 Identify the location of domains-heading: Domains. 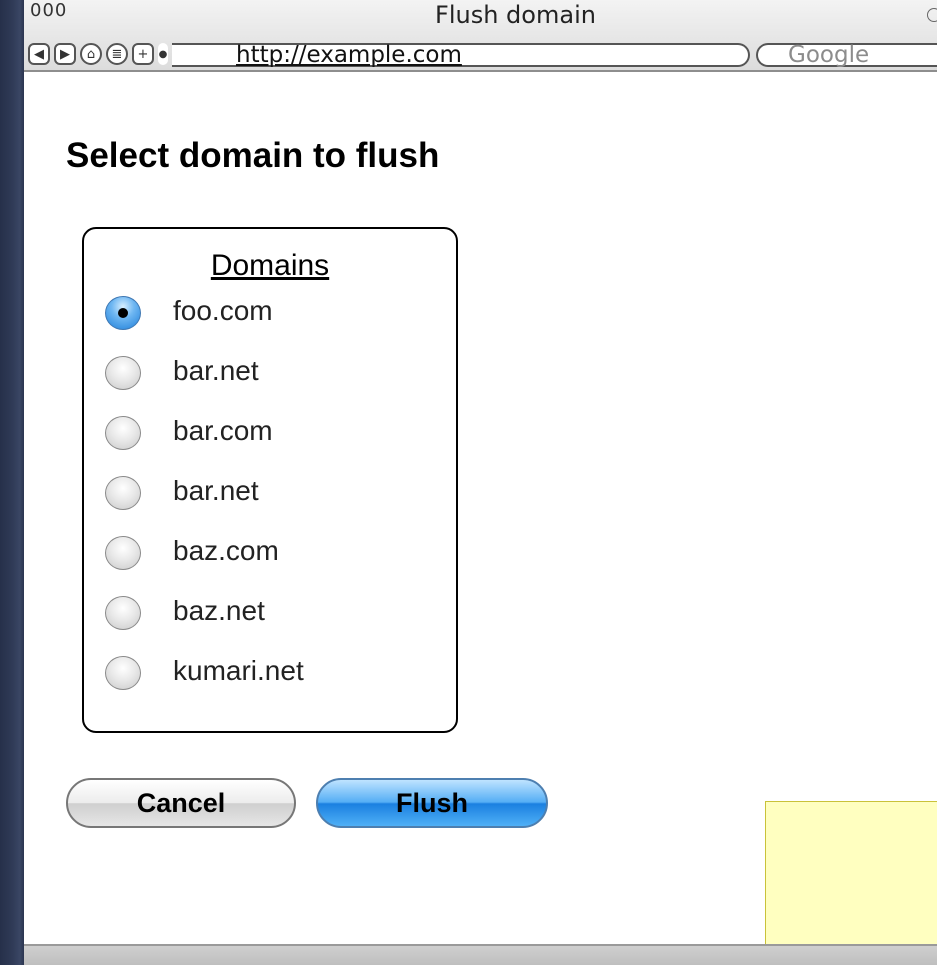
(270, 265).